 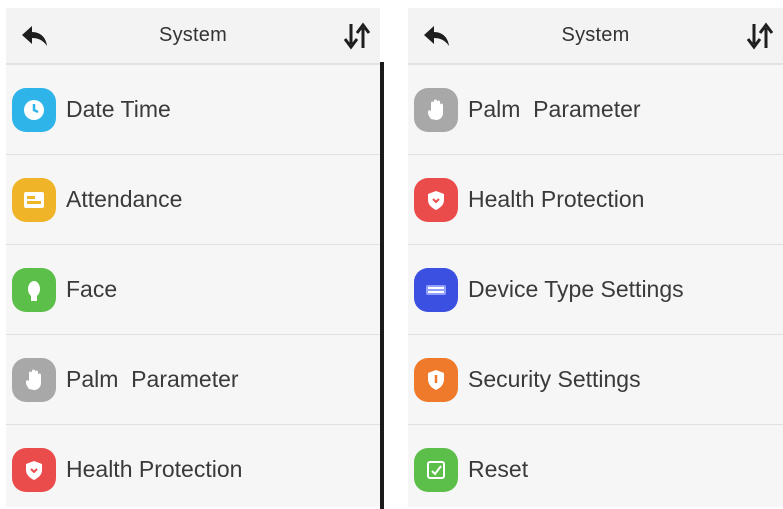 I want to click on reset-icon, so click(x=436, y=469).